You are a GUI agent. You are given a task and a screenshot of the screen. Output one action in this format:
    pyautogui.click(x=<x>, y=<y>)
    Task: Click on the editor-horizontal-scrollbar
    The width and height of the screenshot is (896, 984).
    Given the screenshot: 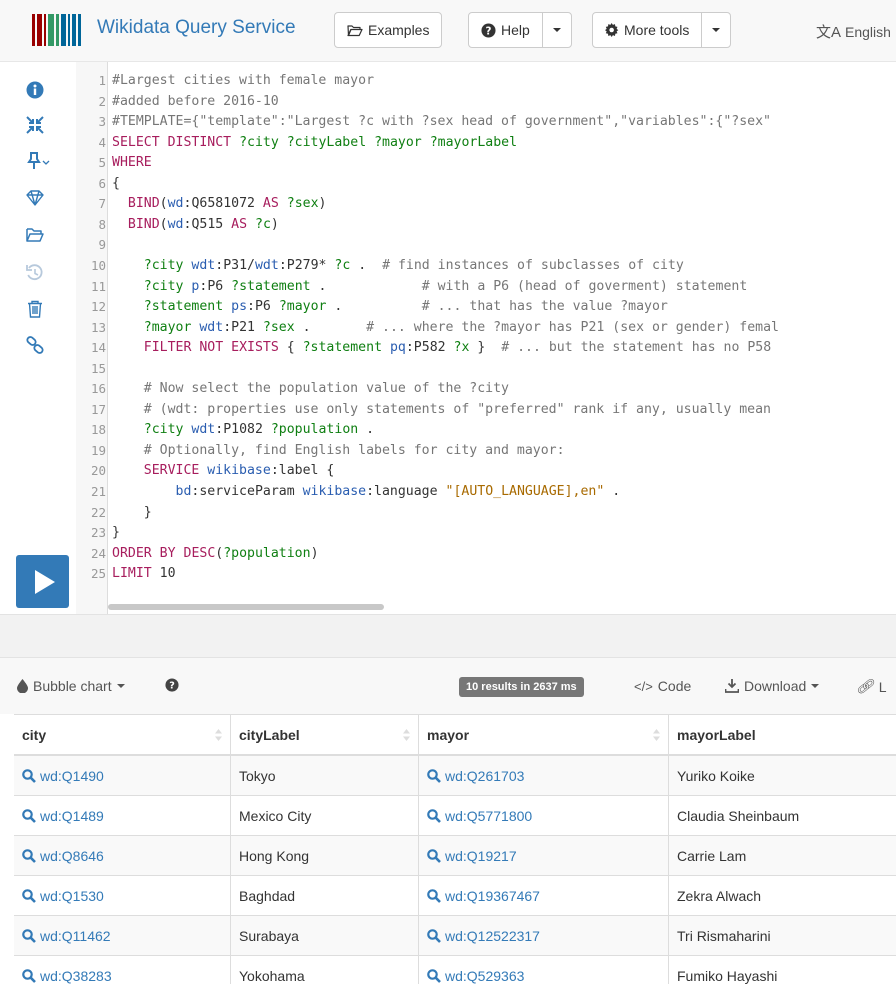 What is the action you would take?
    pyautogui.click(x=246, y=607)
    